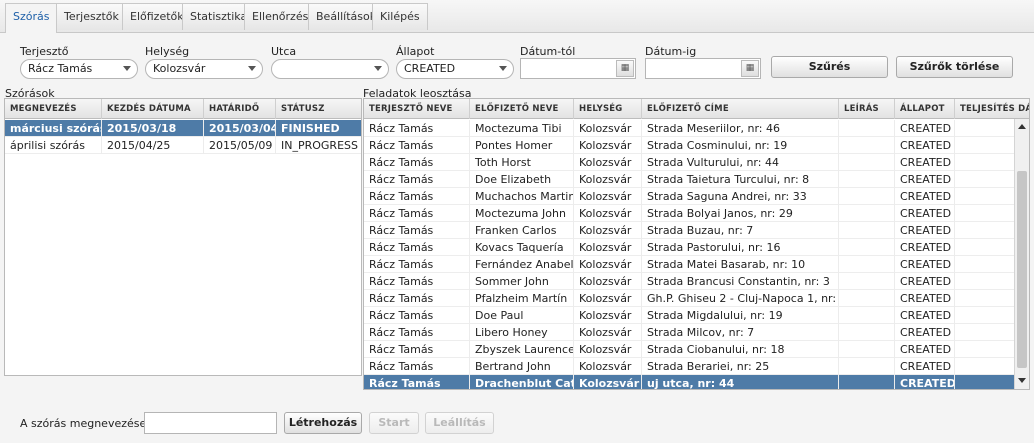  Describe the element at coordinates (867, 109) in the screenshot. I see `column-header: LEÍRÁS` at that location.